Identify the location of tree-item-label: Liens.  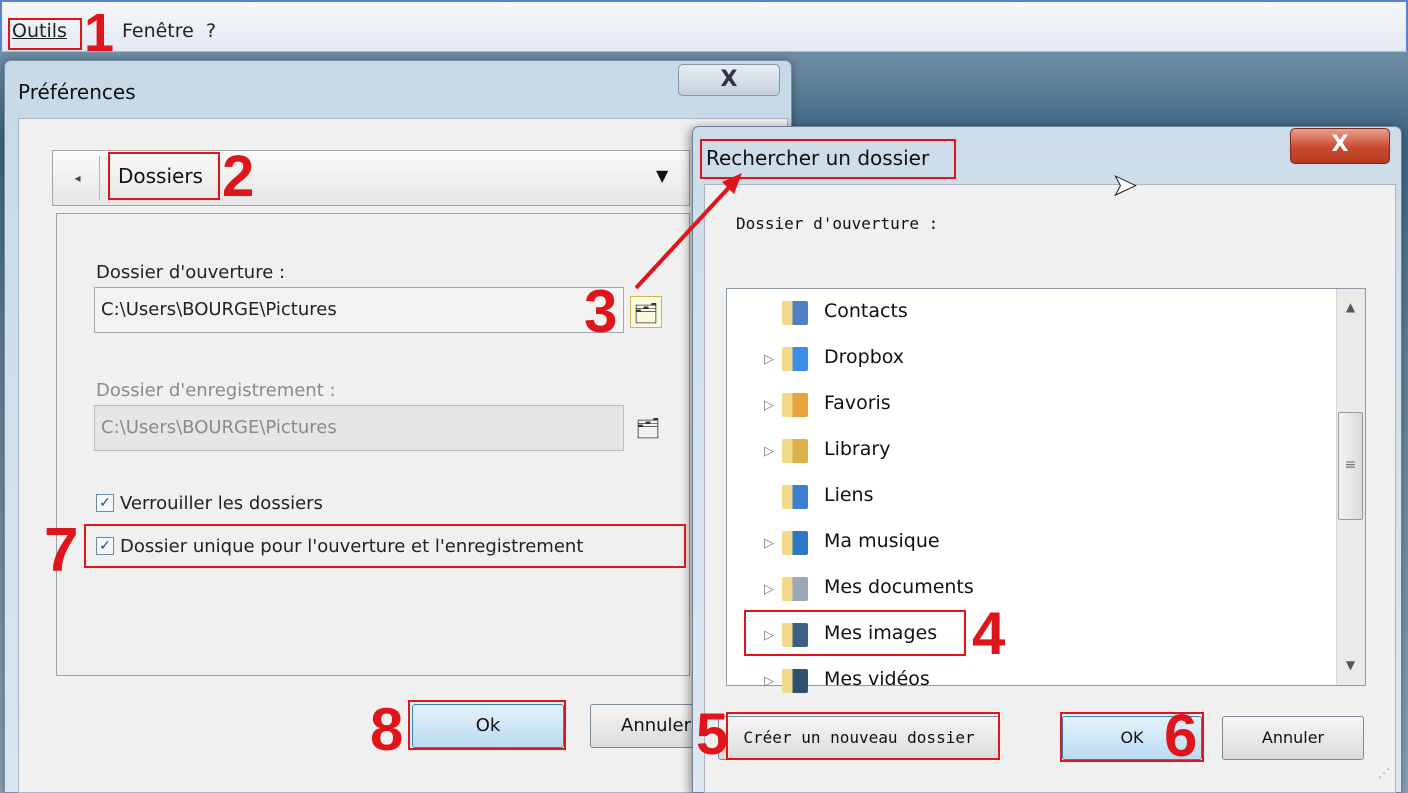
(849, 495).